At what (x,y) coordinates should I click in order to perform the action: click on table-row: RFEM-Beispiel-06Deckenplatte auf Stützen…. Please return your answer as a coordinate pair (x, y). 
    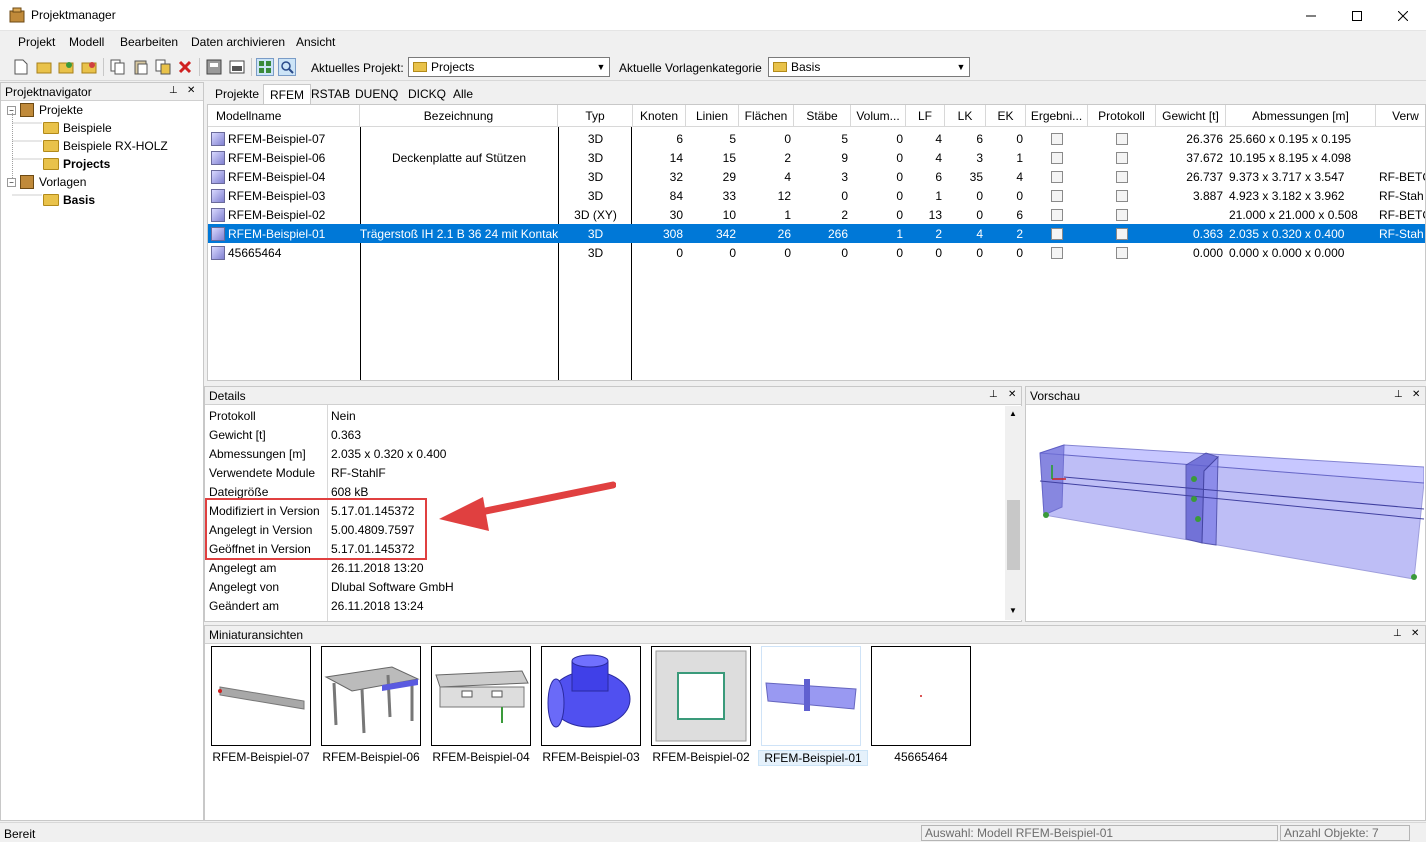
    Looking at the image, I should click on (817, 157).